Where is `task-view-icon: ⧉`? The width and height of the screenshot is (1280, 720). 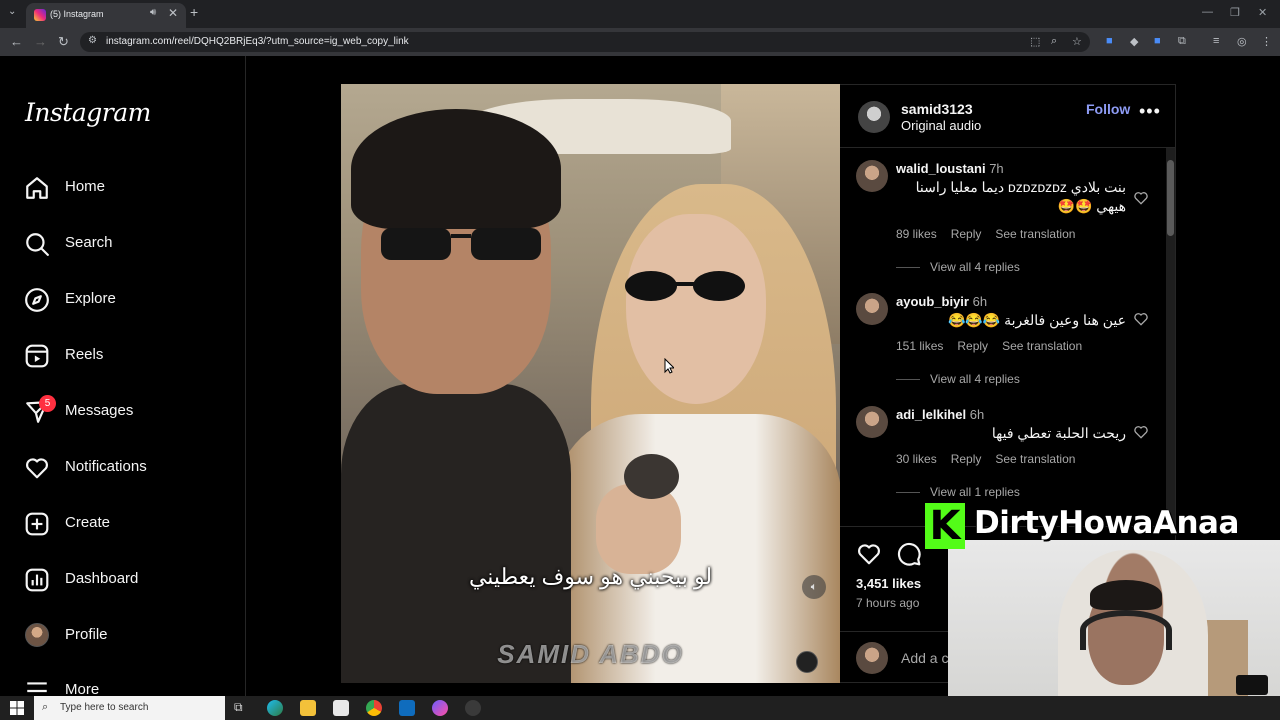
task-view-icon: ⧉ is located at coordinates (242, 708).